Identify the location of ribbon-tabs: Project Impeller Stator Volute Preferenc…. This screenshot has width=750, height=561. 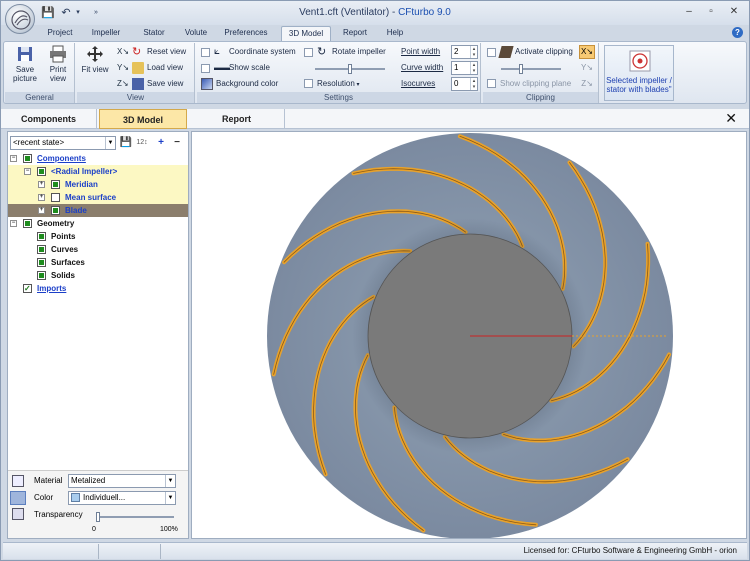
(375, 33).